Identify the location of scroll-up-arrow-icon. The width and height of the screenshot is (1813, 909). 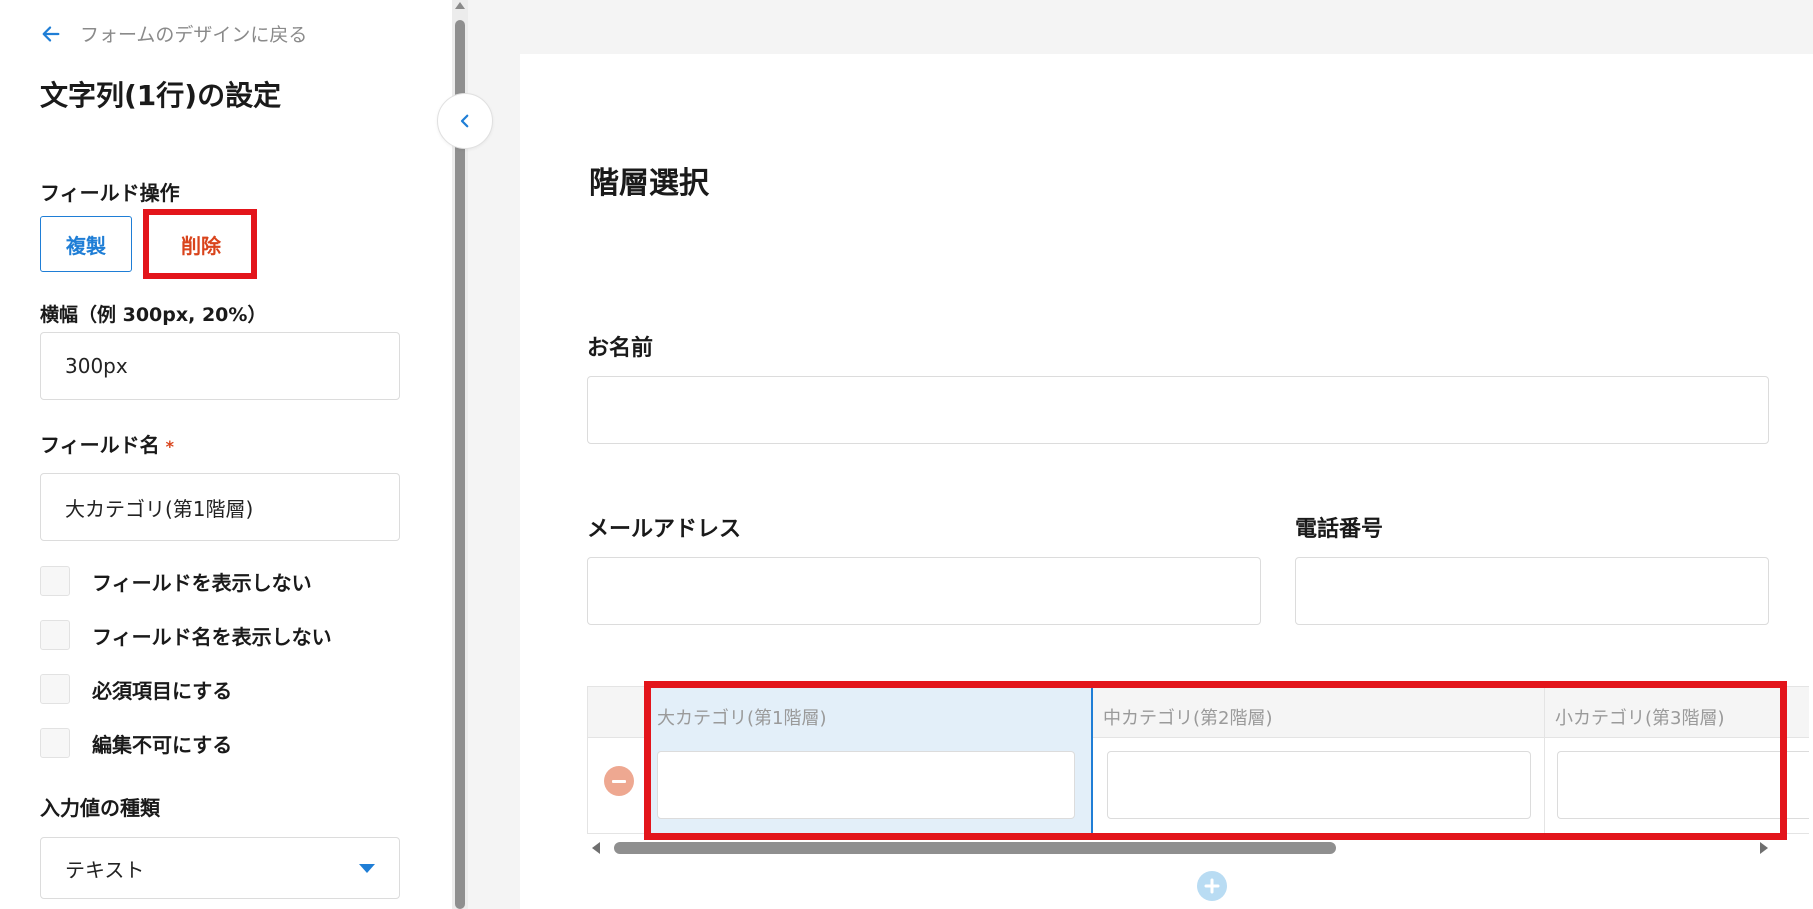
(460, 5).